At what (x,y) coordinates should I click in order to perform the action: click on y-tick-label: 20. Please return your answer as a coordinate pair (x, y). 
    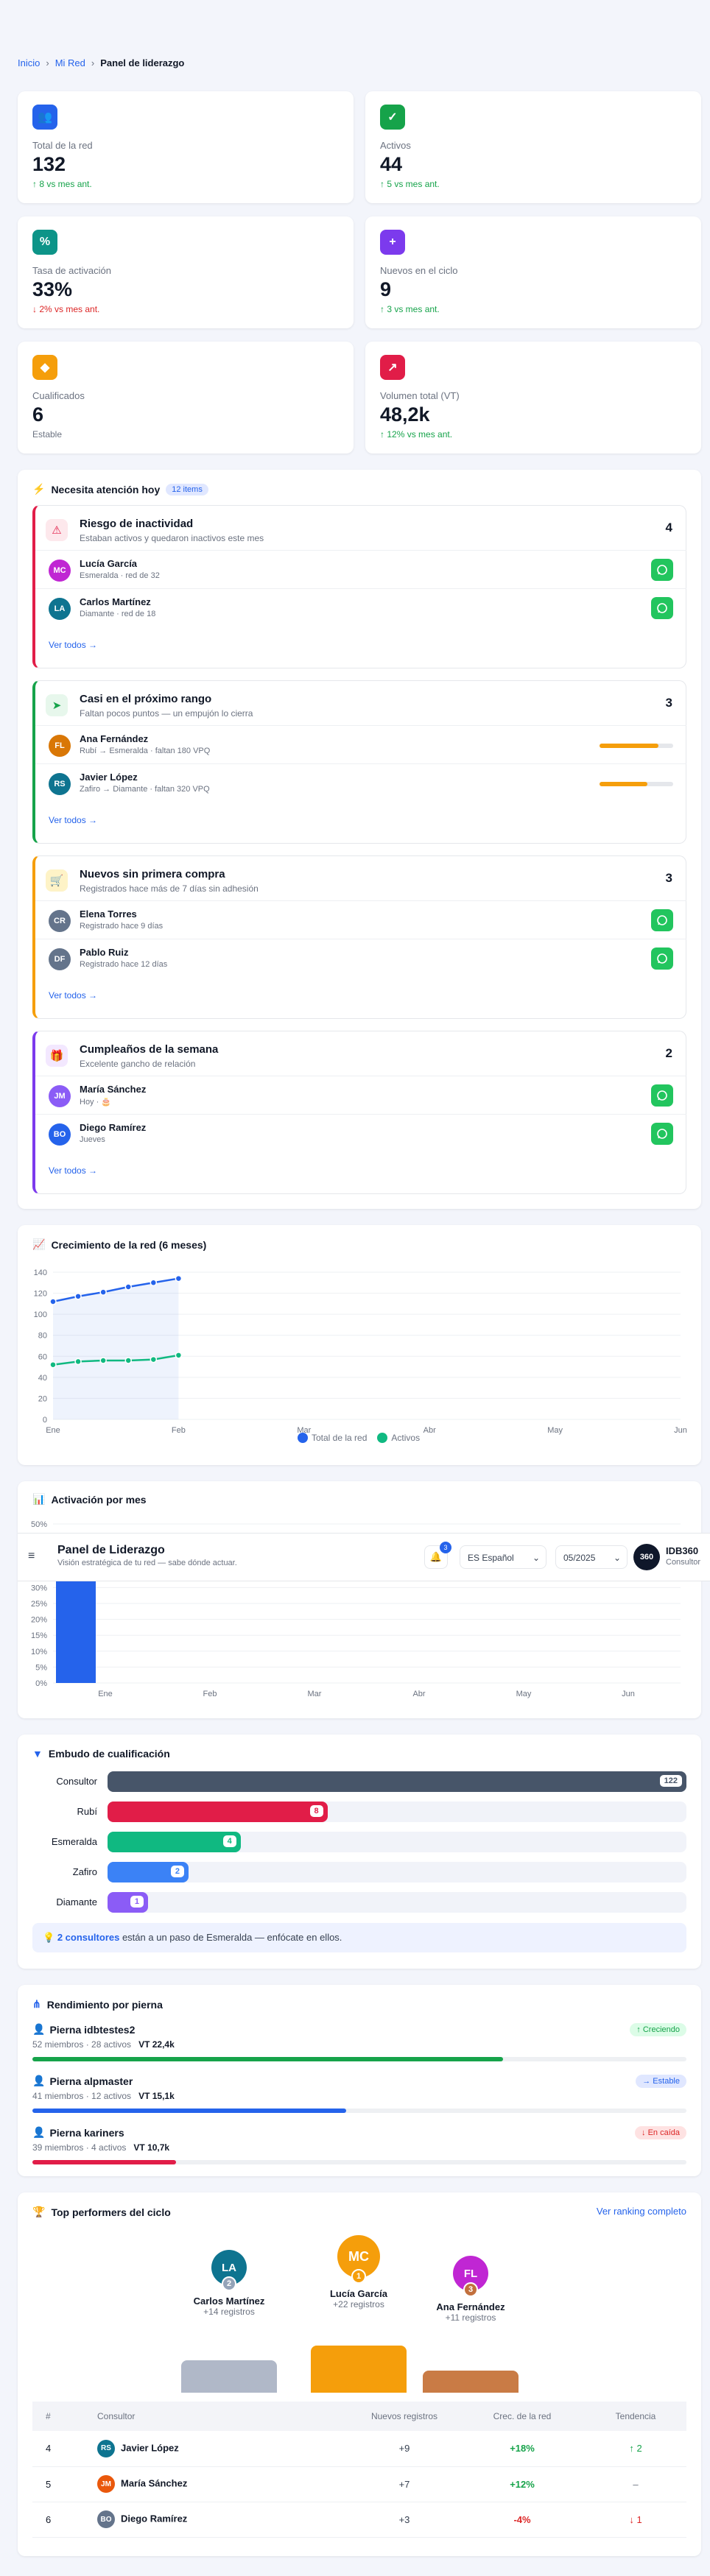
    Looking at the image, I should click on (42, 1398).